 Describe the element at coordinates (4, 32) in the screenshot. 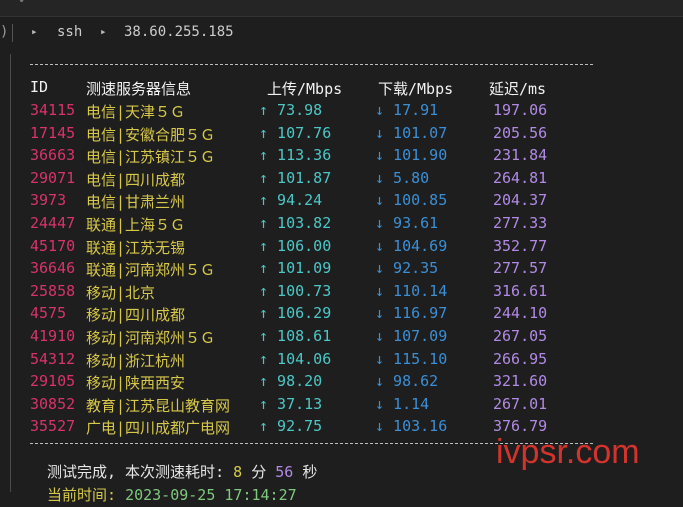

I see `paren-icon: )` at that location.